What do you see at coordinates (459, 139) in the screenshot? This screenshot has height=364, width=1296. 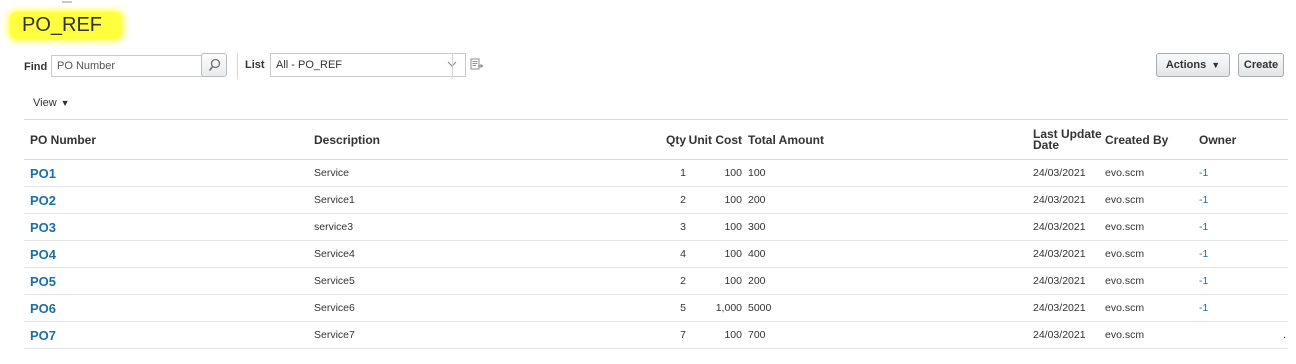 I see `col-header-description: Description` at bounding box center [459, 139].